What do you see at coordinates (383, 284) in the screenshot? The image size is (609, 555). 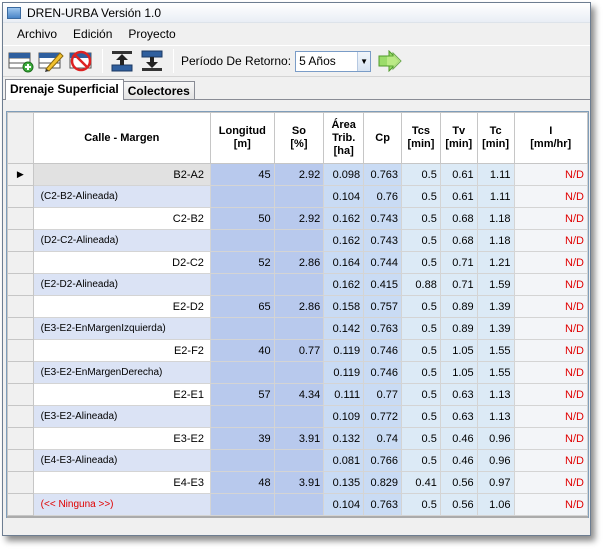 I see `cell-cp: 0.415` at bounding box center [383, 284].